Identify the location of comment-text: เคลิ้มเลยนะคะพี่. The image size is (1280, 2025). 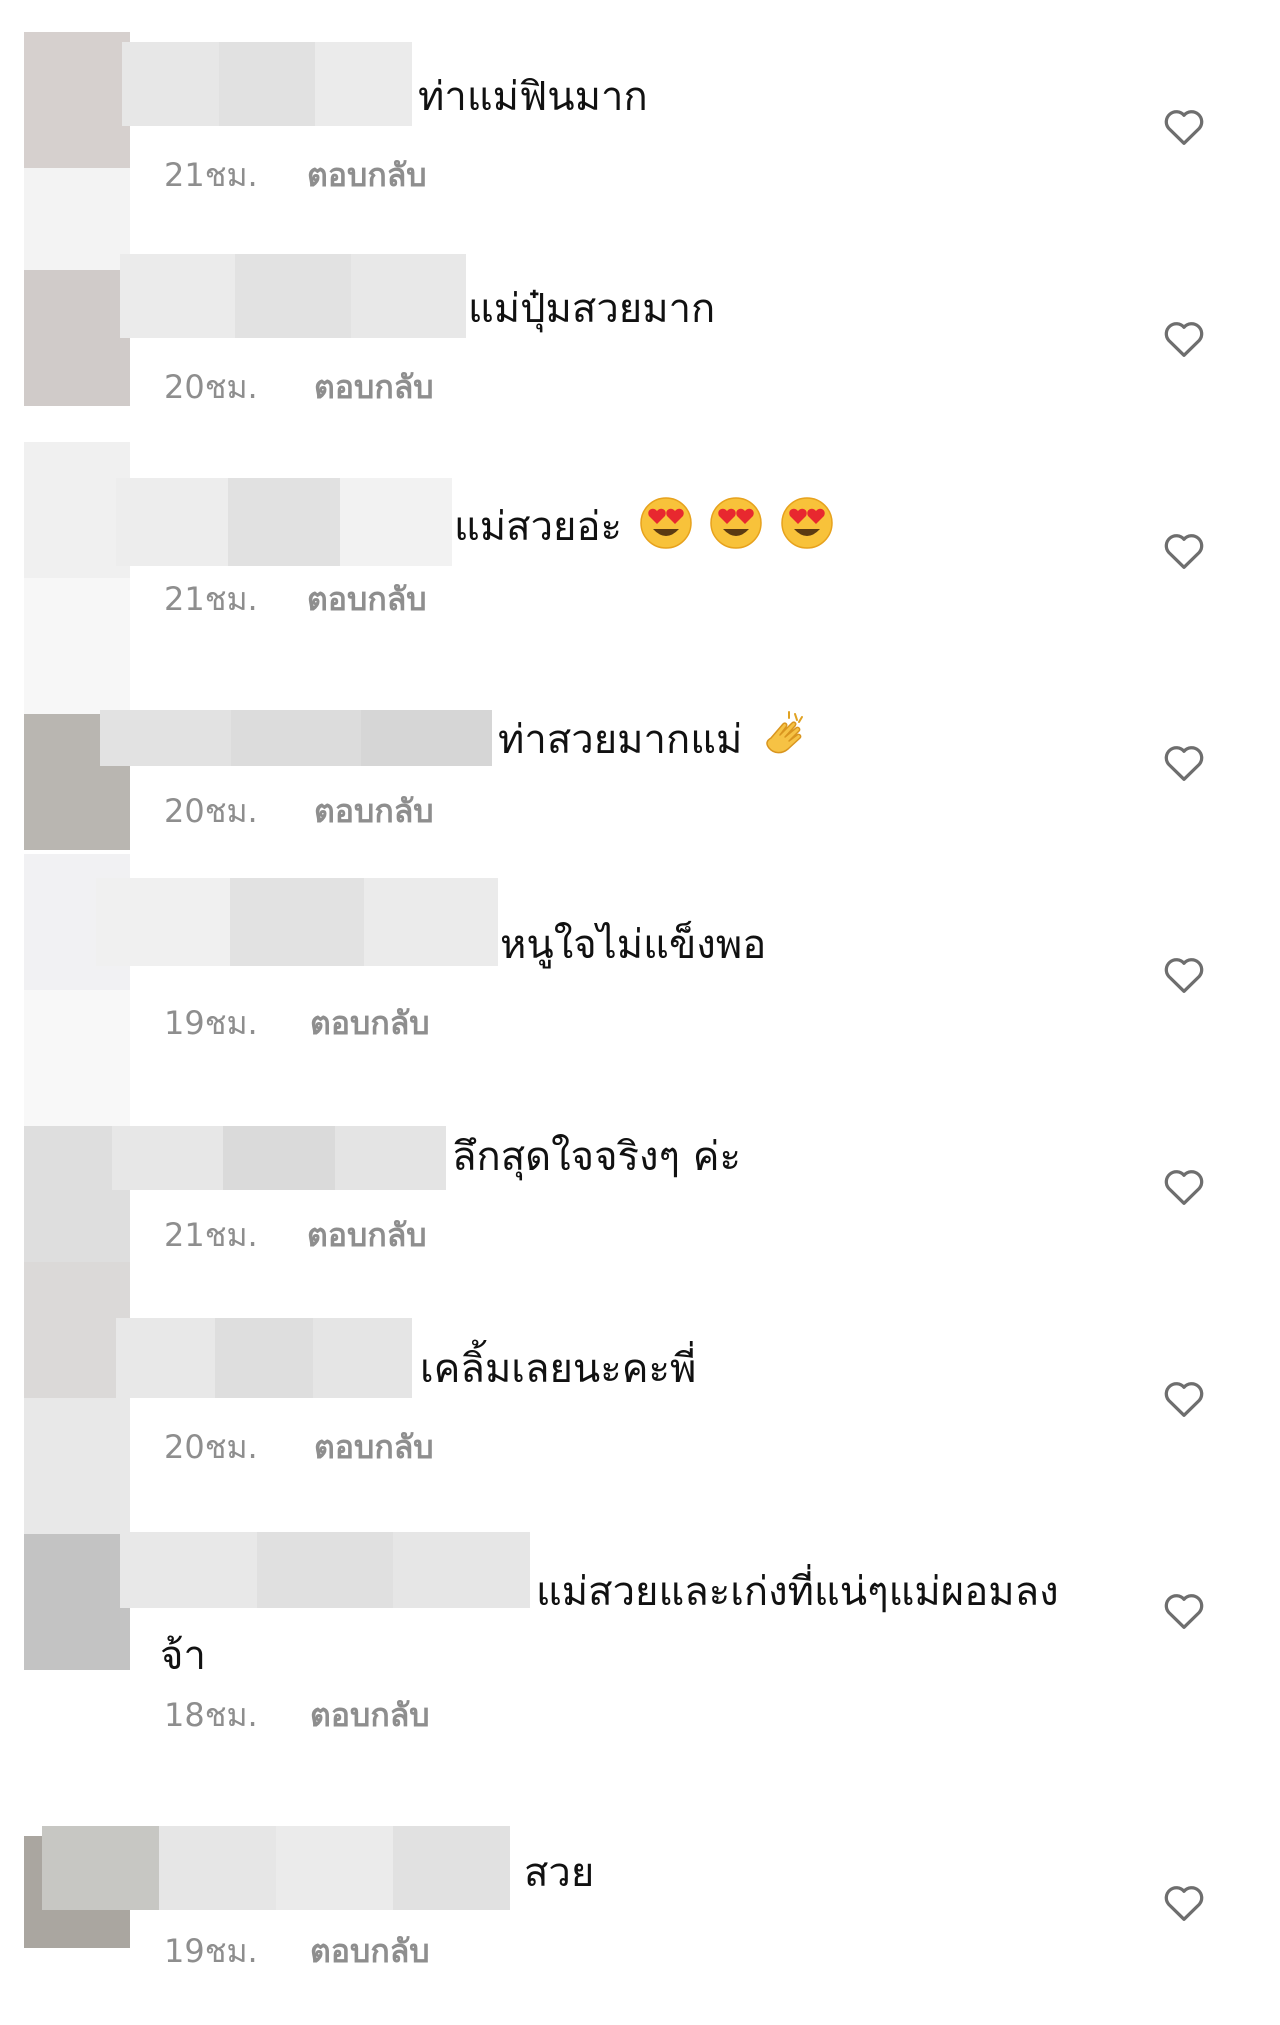
(558, 1369).